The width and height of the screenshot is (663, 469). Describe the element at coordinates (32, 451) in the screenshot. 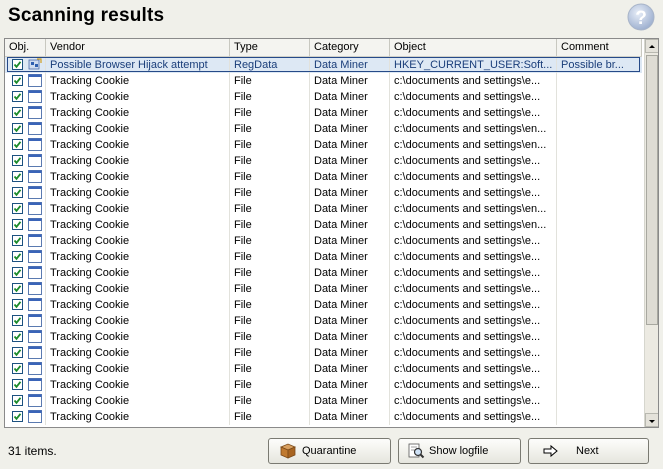

I see `item-count: 31 items.` at that location.